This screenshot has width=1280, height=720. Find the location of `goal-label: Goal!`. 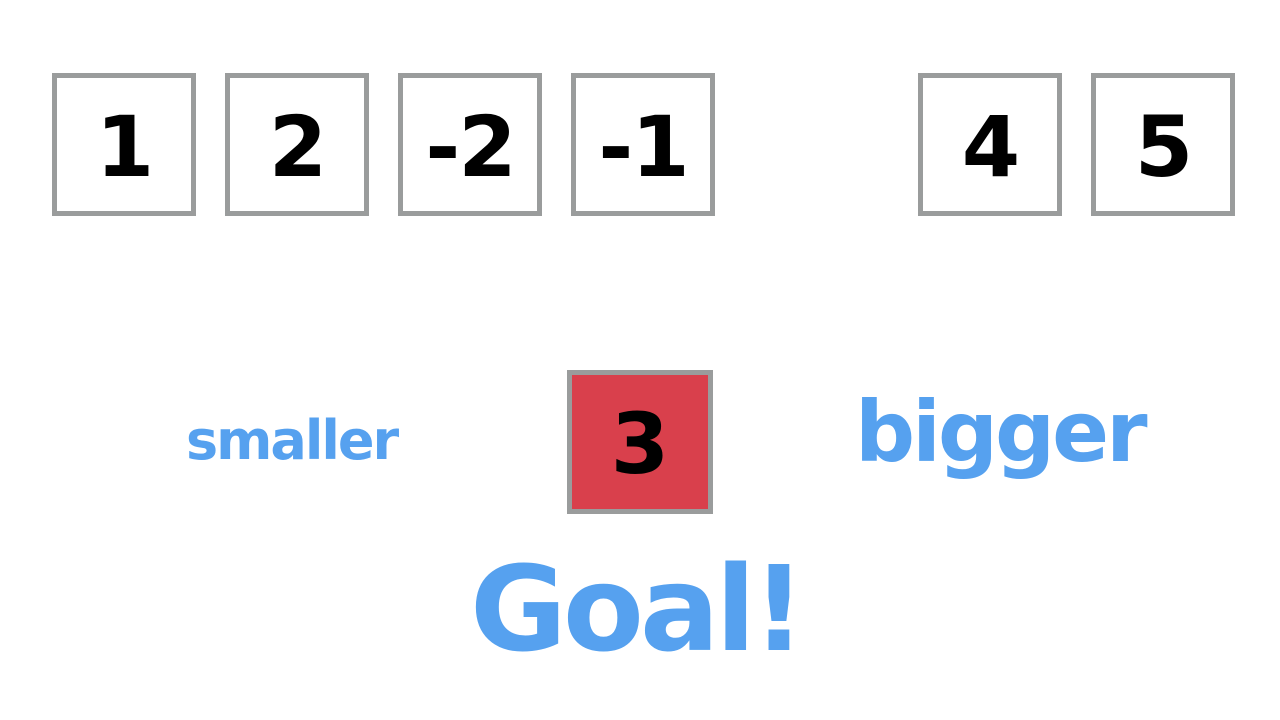

goal-label: Goal! is located at coordinates (638, 609).